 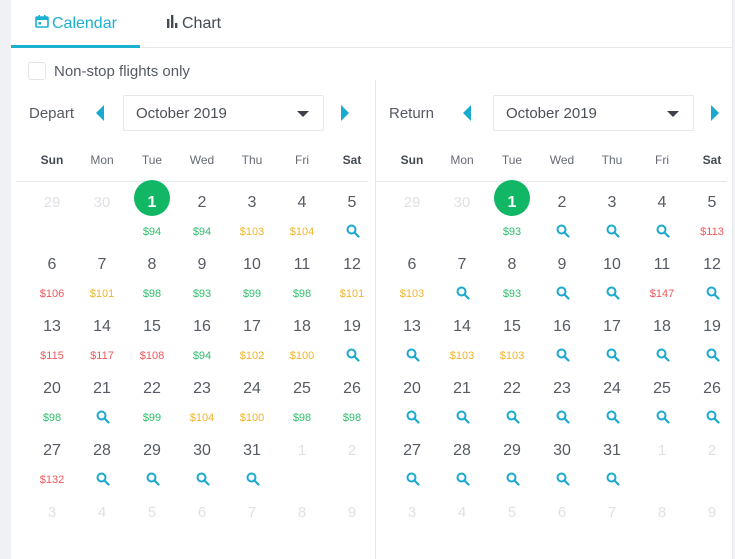 What do you see at coordinates (122, 71) in the screenshot?
I see `nonstop-label: Non-stop flights only` at bounding box center [122, 71].